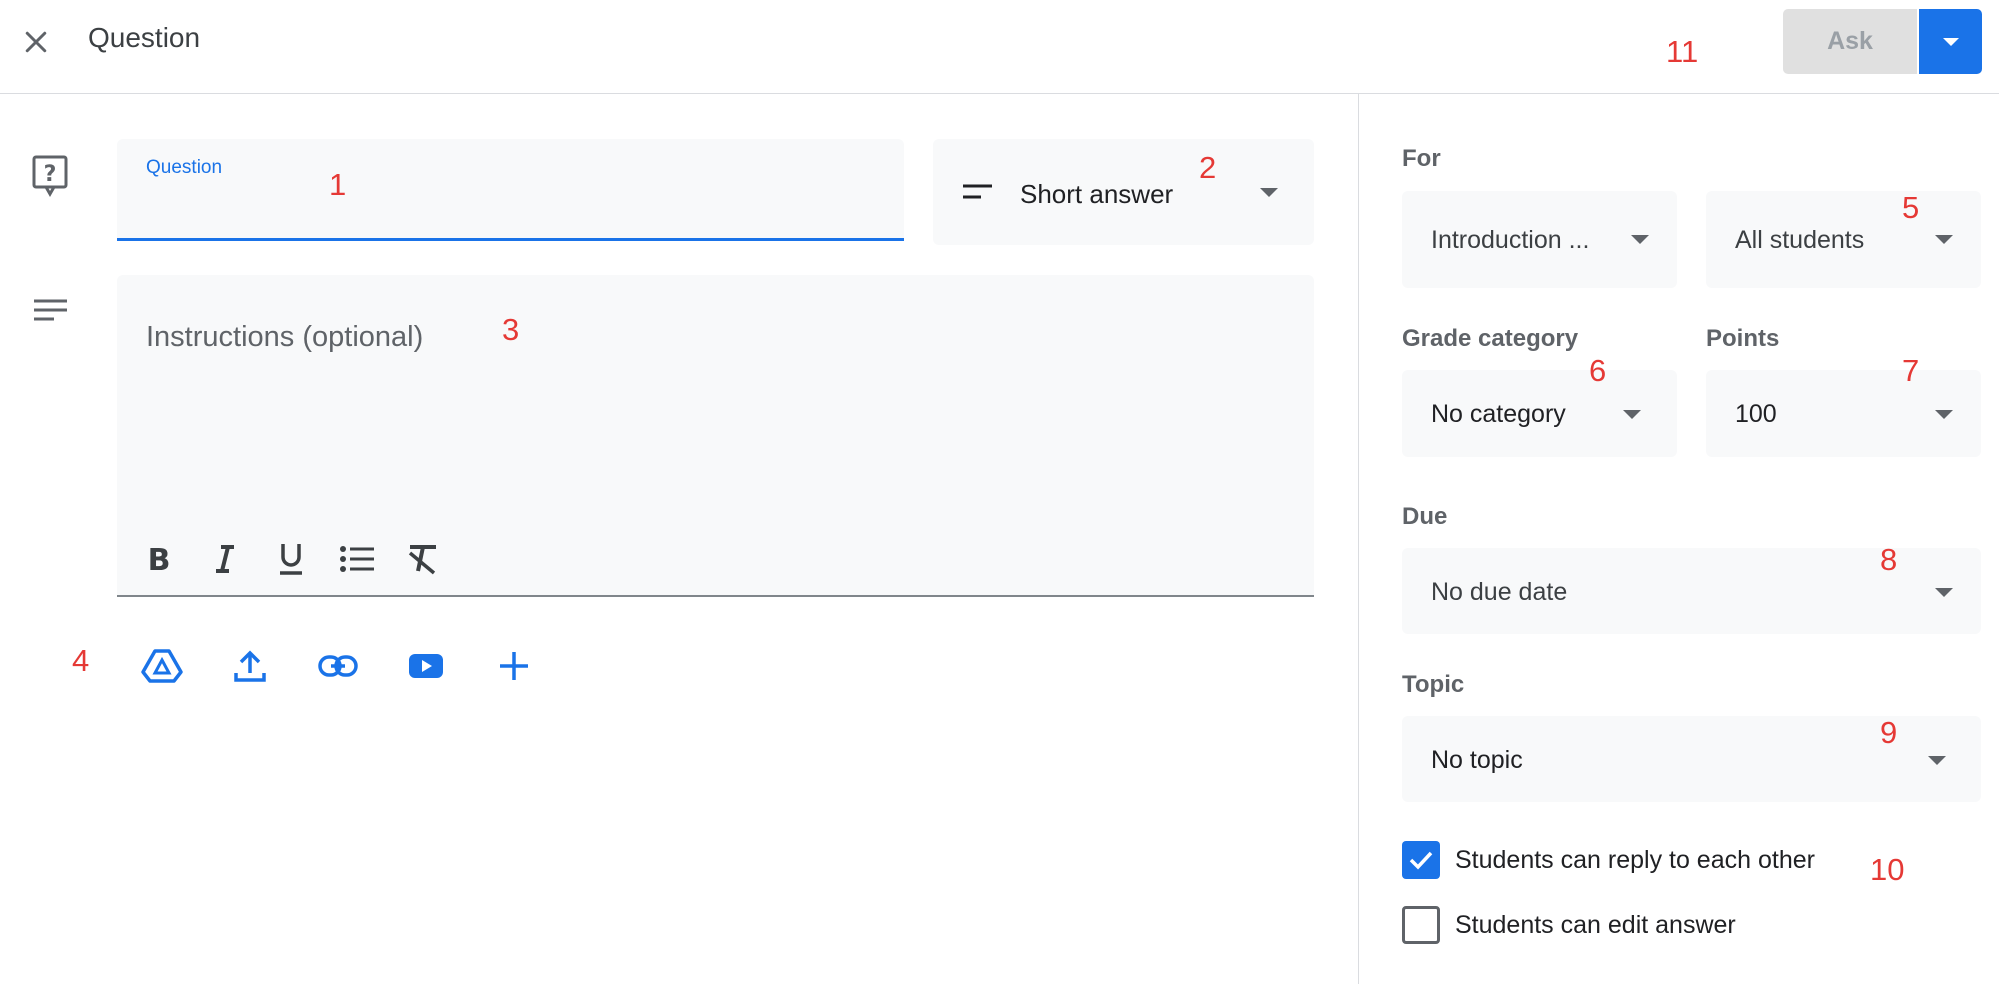 Image resolution: width=1999 pixels, height=984 pixels. Describe the element at coordinates (1421, 925) in the screenshot. I see `edit-checkbox` at that location.